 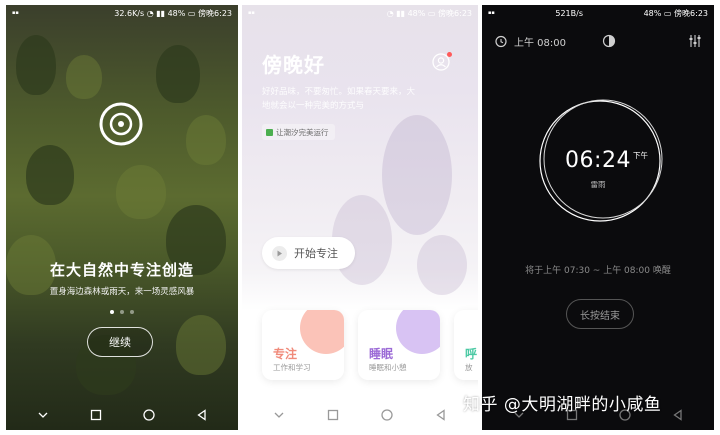 What do you see at coordinates (466, 345) in the screenshot?
I see `card-breathe: 呼 放` at bounding box center [466, 345].